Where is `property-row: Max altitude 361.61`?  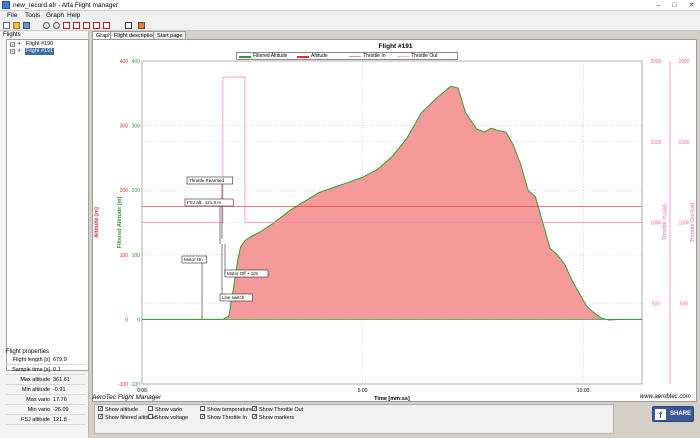
property-row: Max altitude 361.61 is located at coordinates (46, 380).